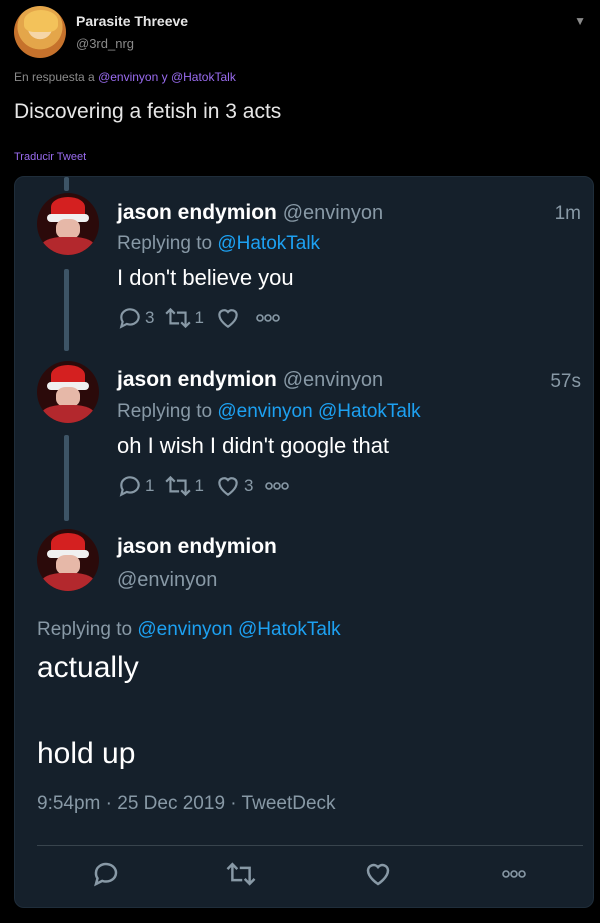 The height and width of the screenshot is (923, 600). I want to click on reply-button: 1, so click(135, 486).